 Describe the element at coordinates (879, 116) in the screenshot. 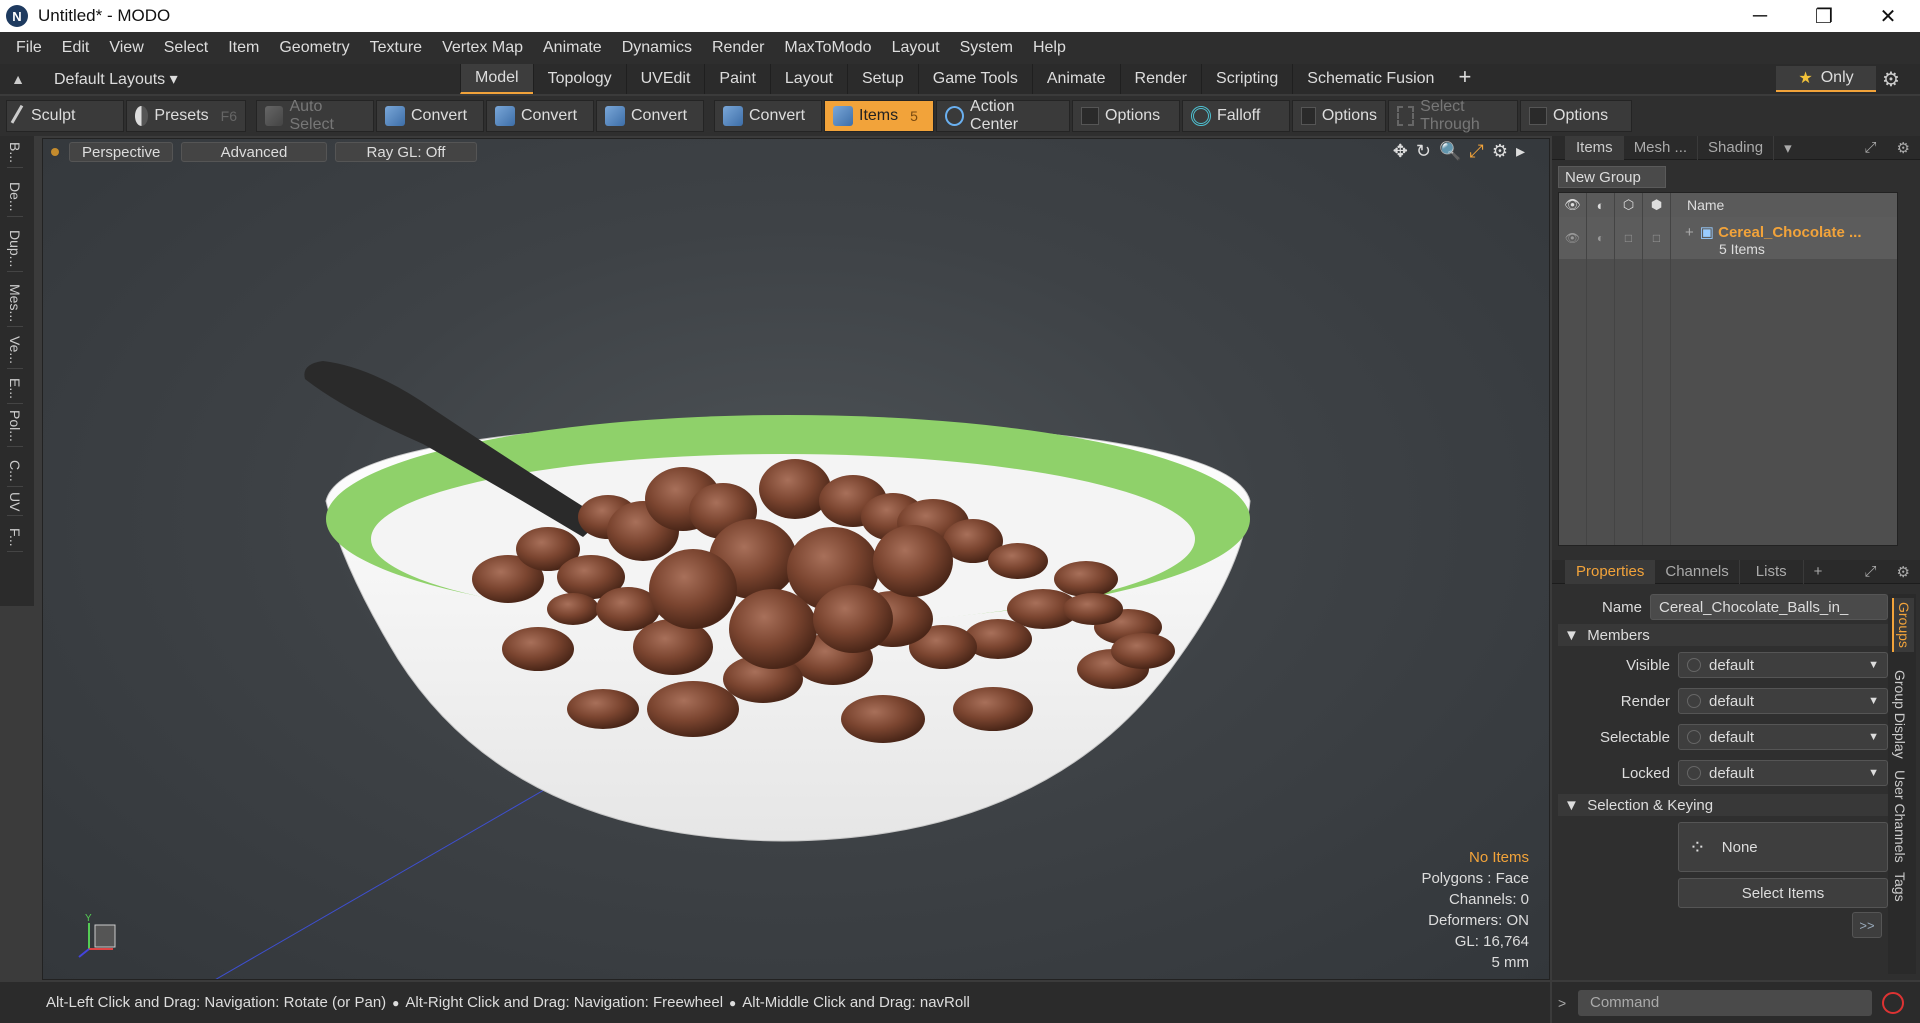

I see `items-mode-button: Items 5` at that location.